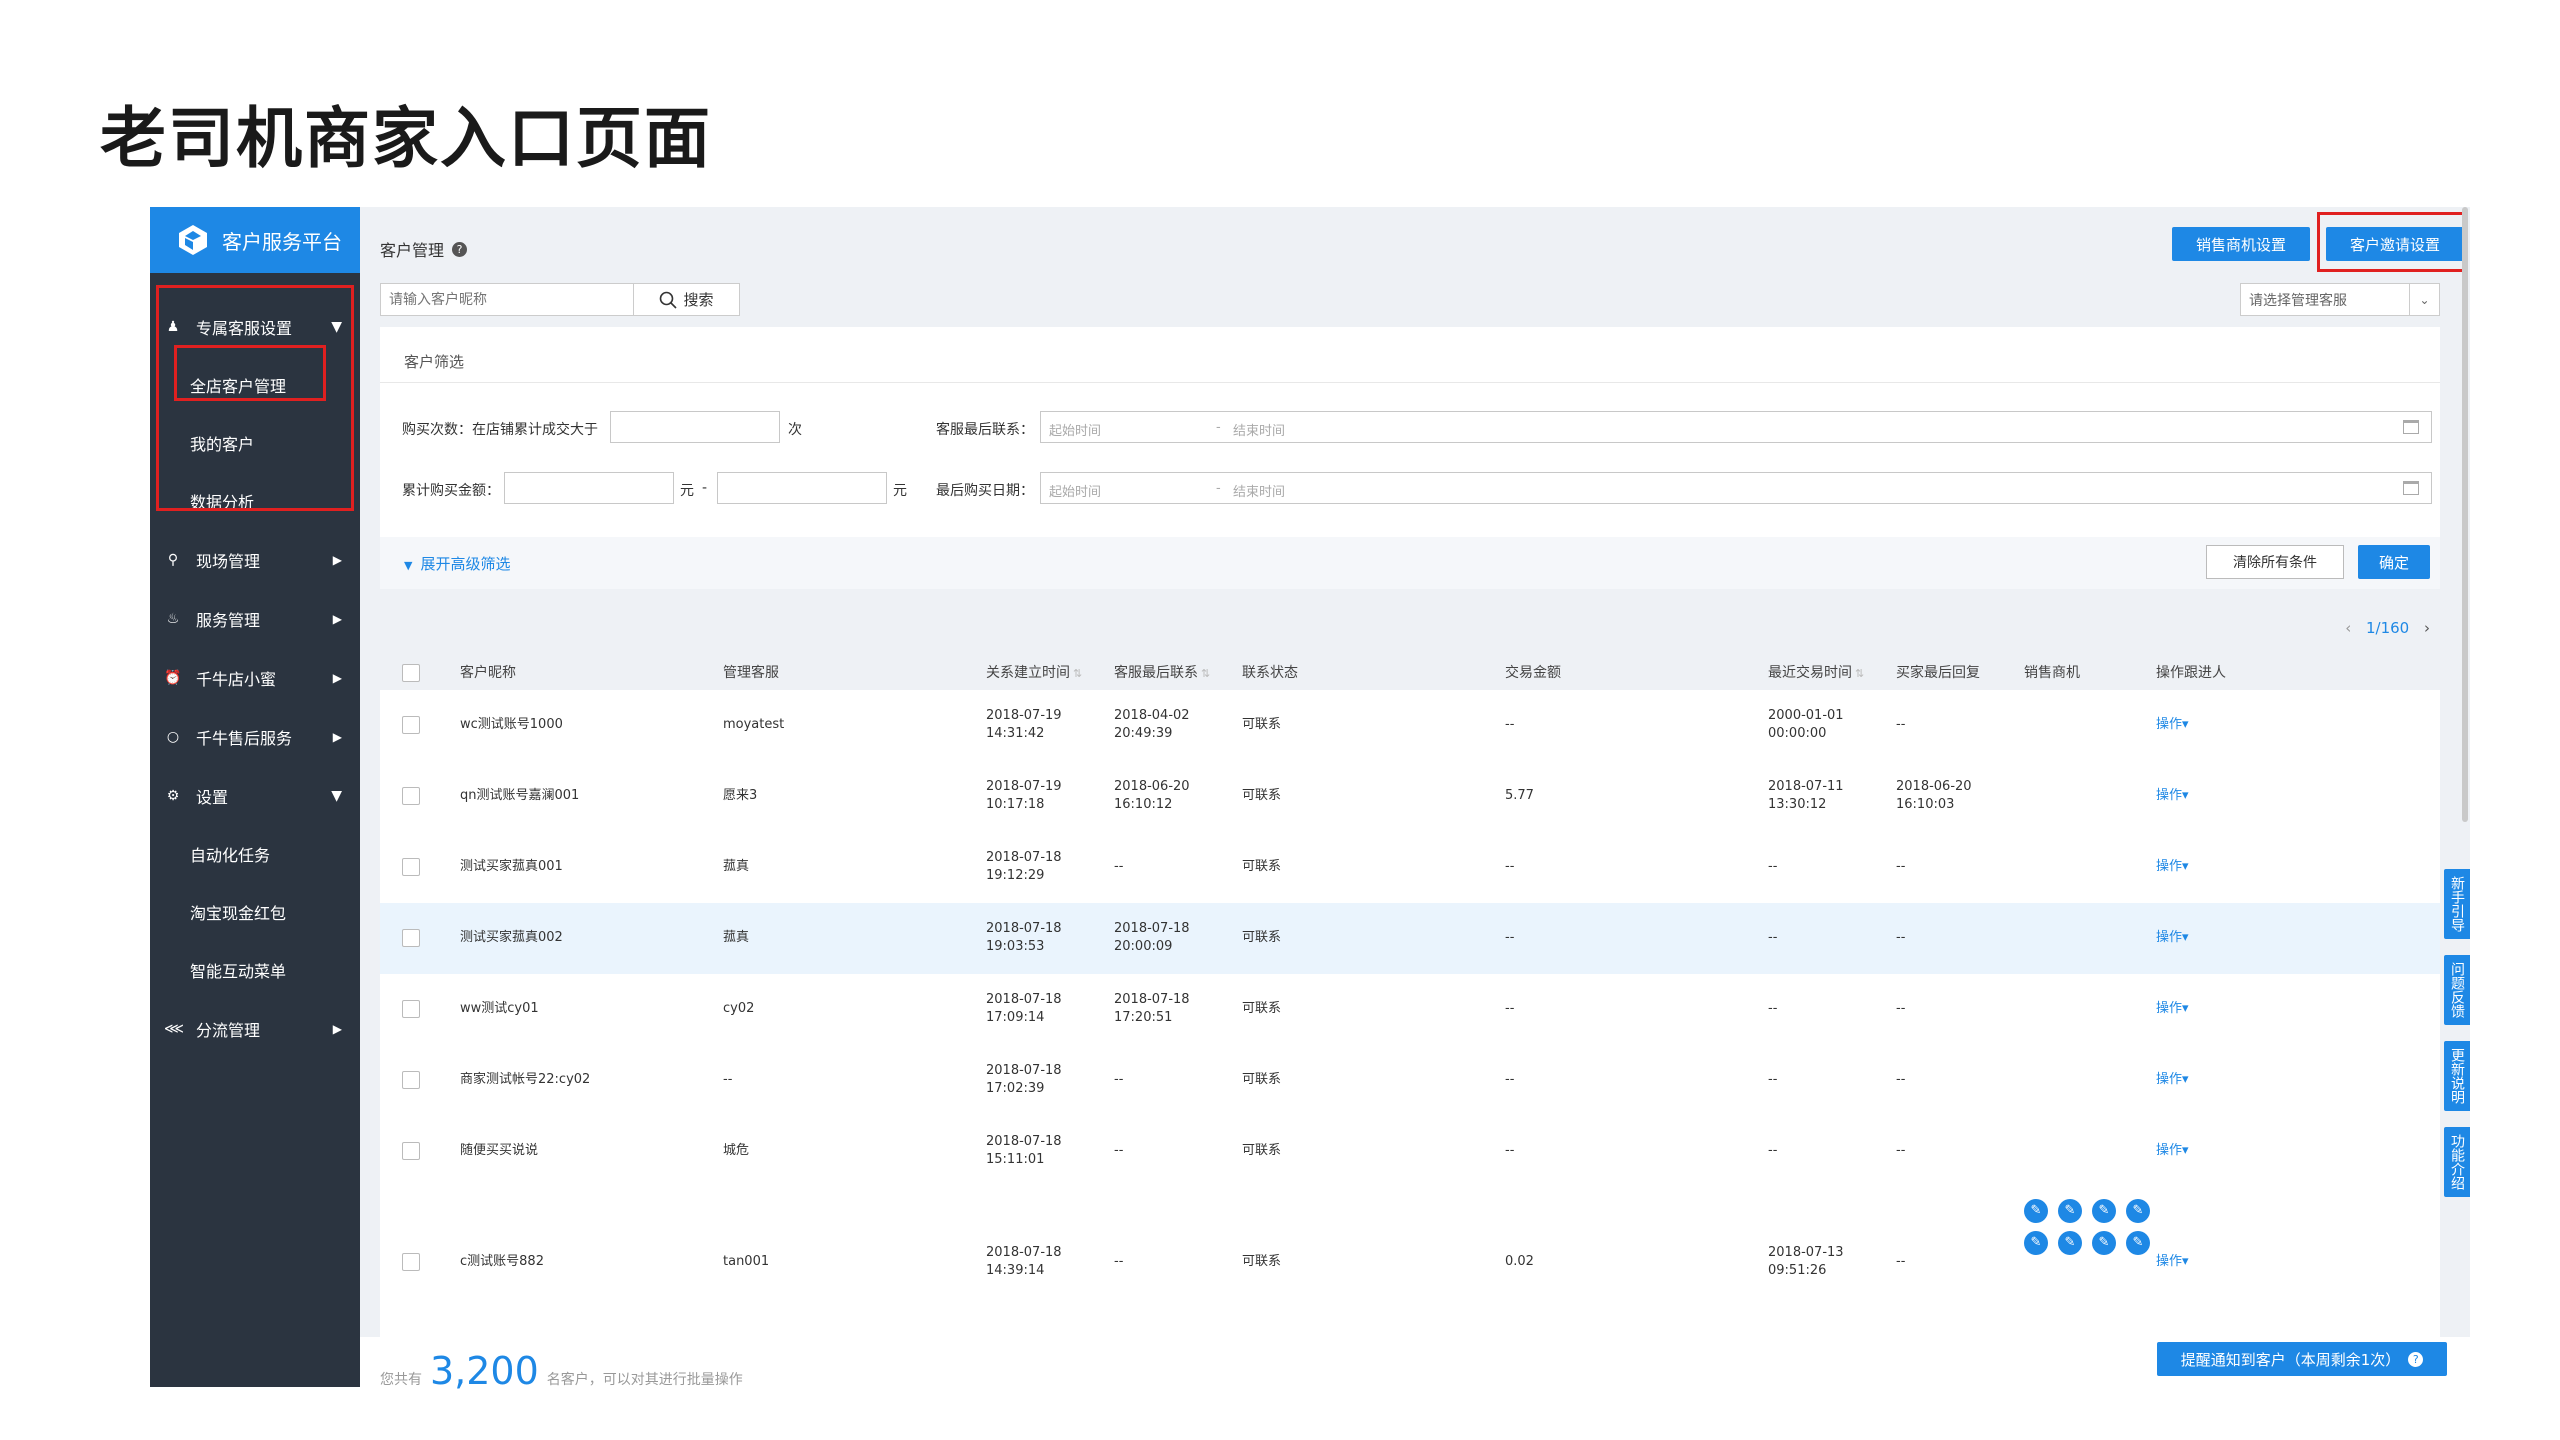  I want to click on col-agent: 管理客服, so click(751, 673).